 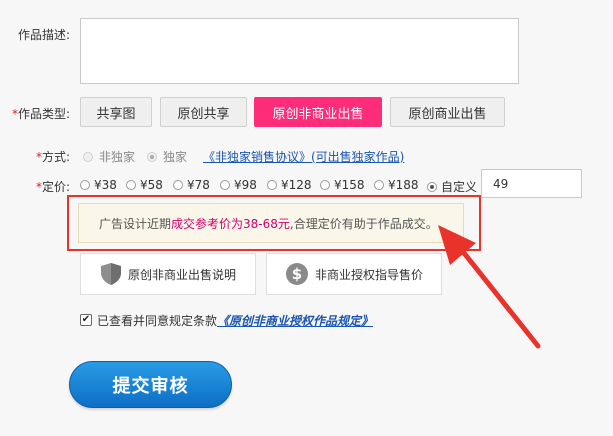 I want to click on price-option-label: ¥188, so click(x=403, y=185).